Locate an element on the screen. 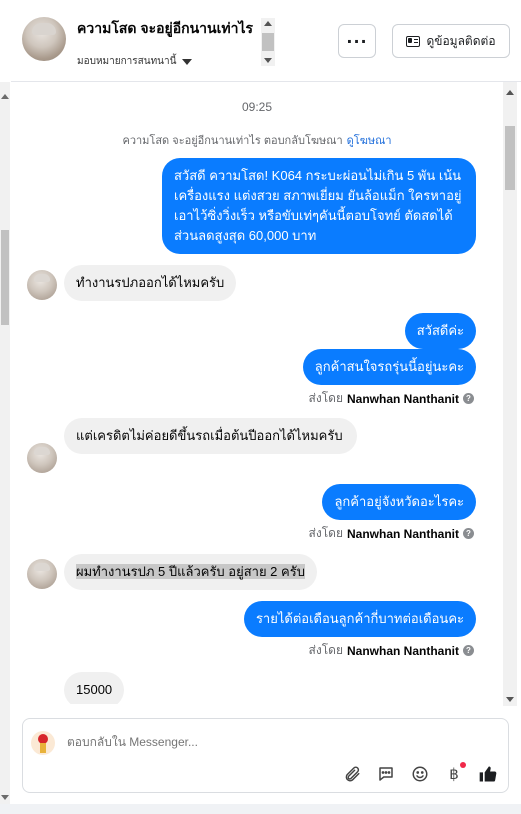 Image resolution: width=521 pixels, height=814 pixels. reply-composer: ฿ is located at coordinates (265, 755).